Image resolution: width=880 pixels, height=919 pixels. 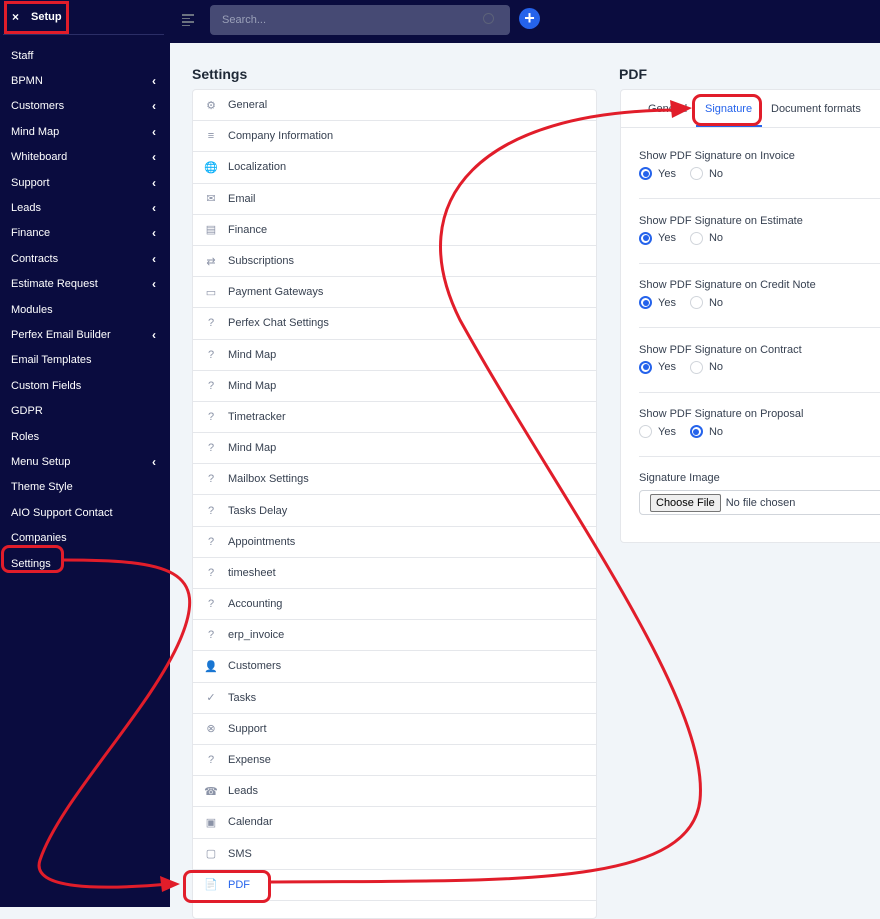 I want to click on settings-item-label: Support, so click(x=247, y=728).